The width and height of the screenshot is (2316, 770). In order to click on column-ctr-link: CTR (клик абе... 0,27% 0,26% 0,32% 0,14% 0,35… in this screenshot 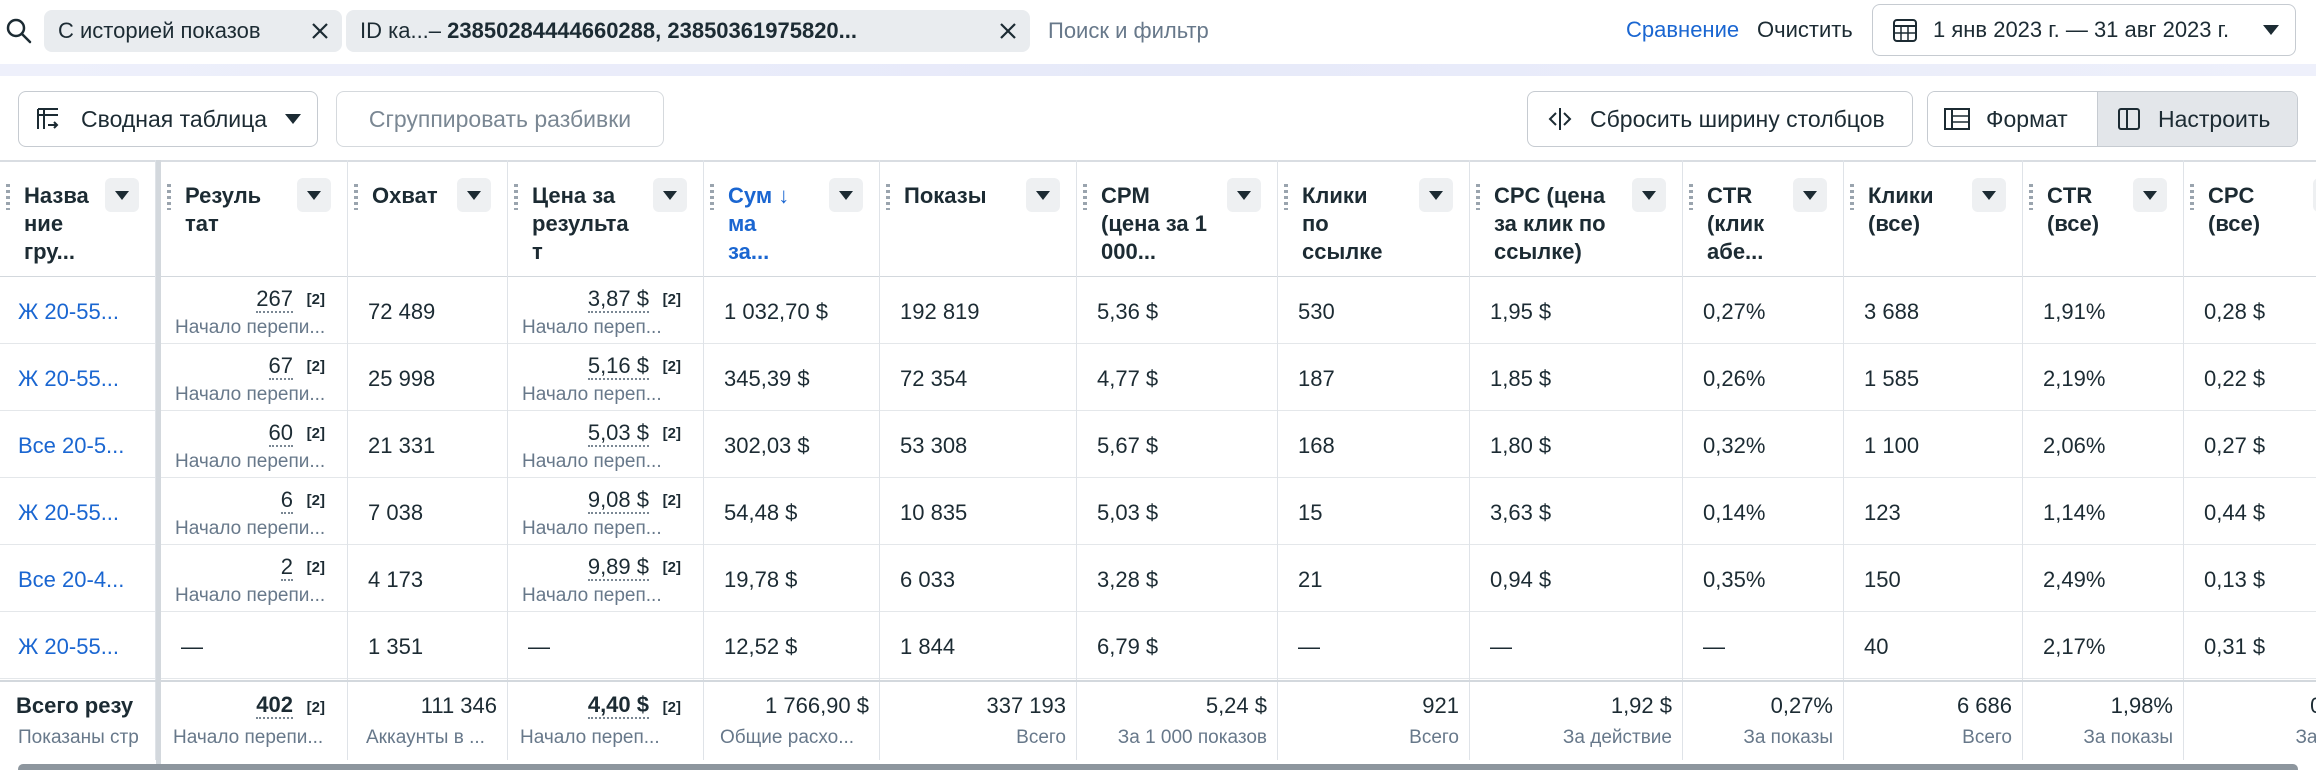, I will do `click(1763, 460)`.